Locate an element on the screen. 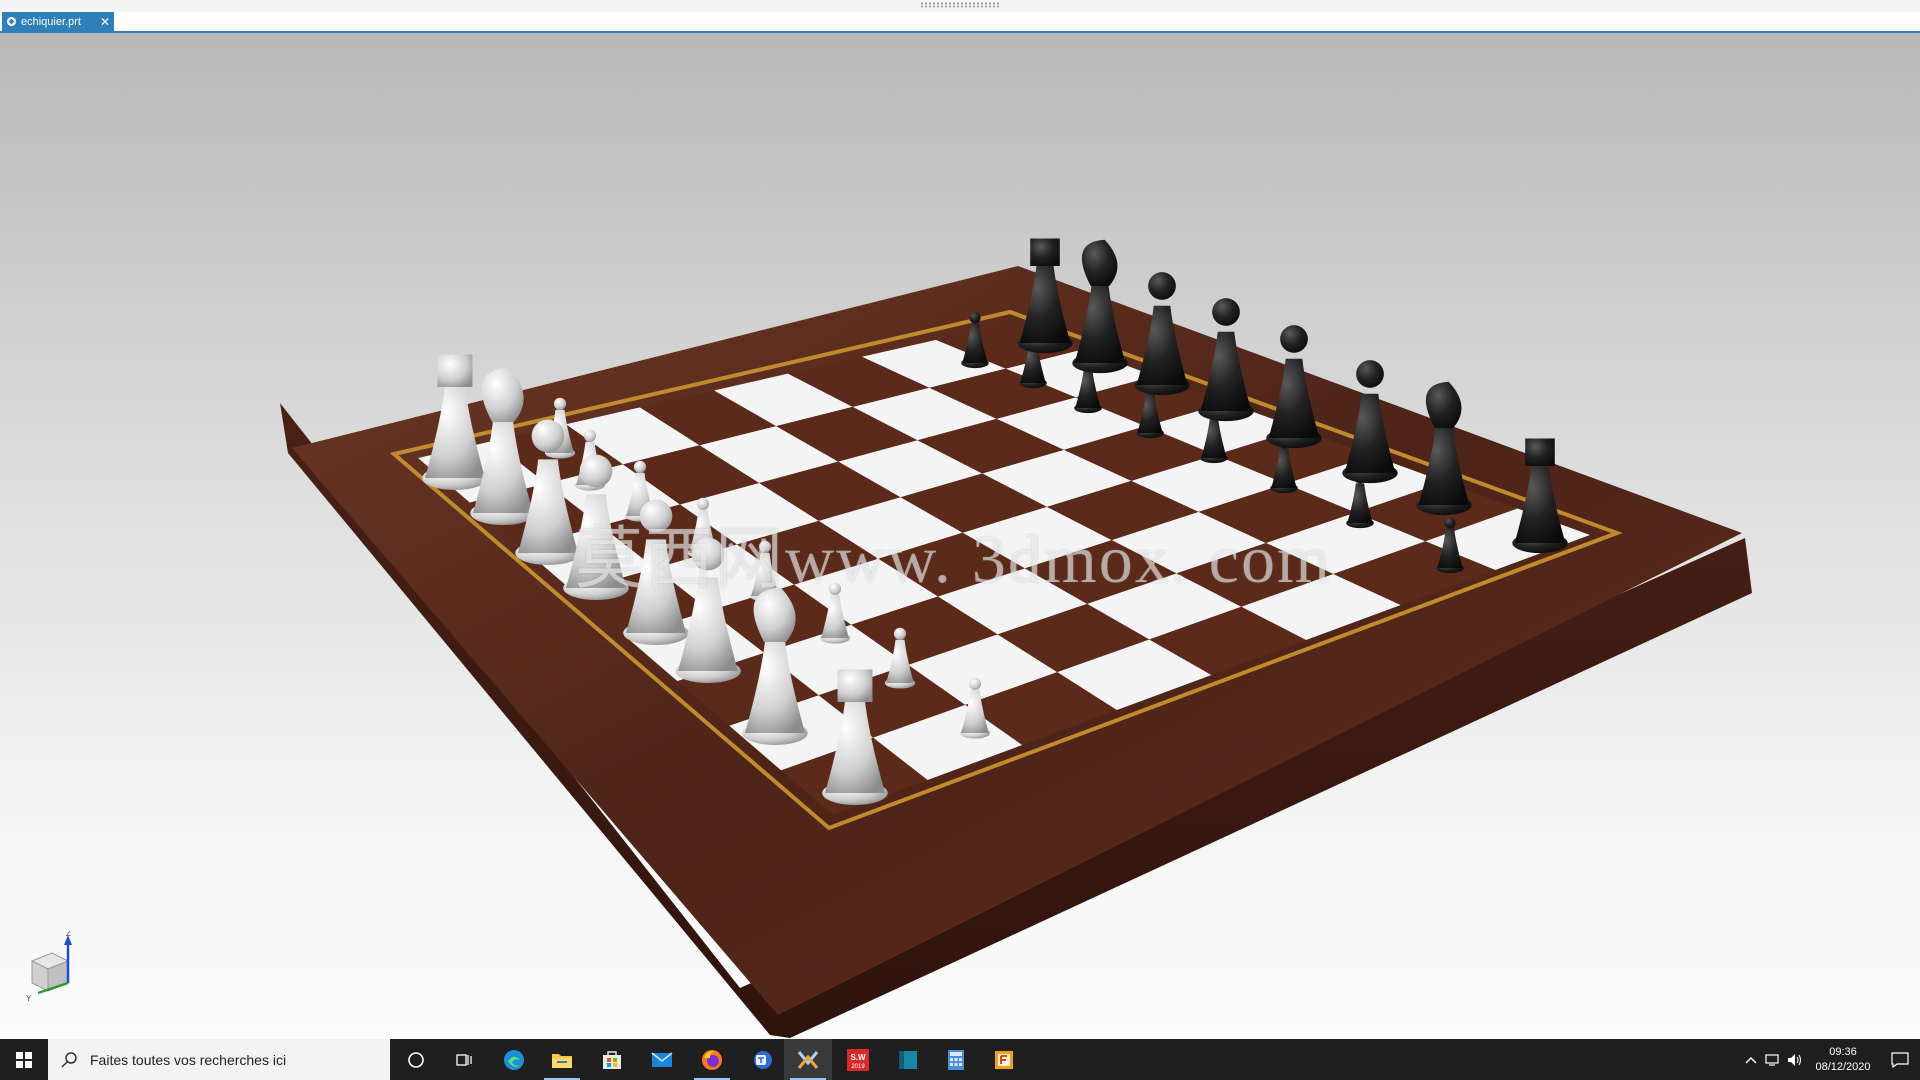 The image size is (1920, 1080). triad-z-label: Z is located at coordinates (68, 934).